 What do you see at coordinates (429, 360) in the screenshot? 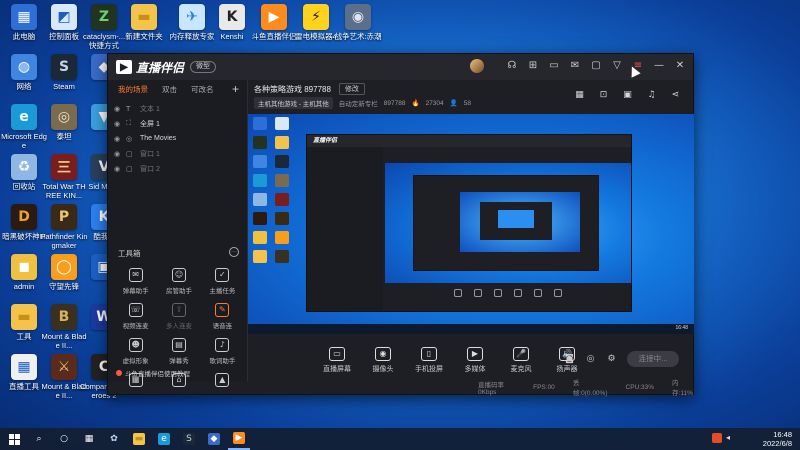
I see `source-control: ▯ 手机投屏` at bounding box center [429, 360].